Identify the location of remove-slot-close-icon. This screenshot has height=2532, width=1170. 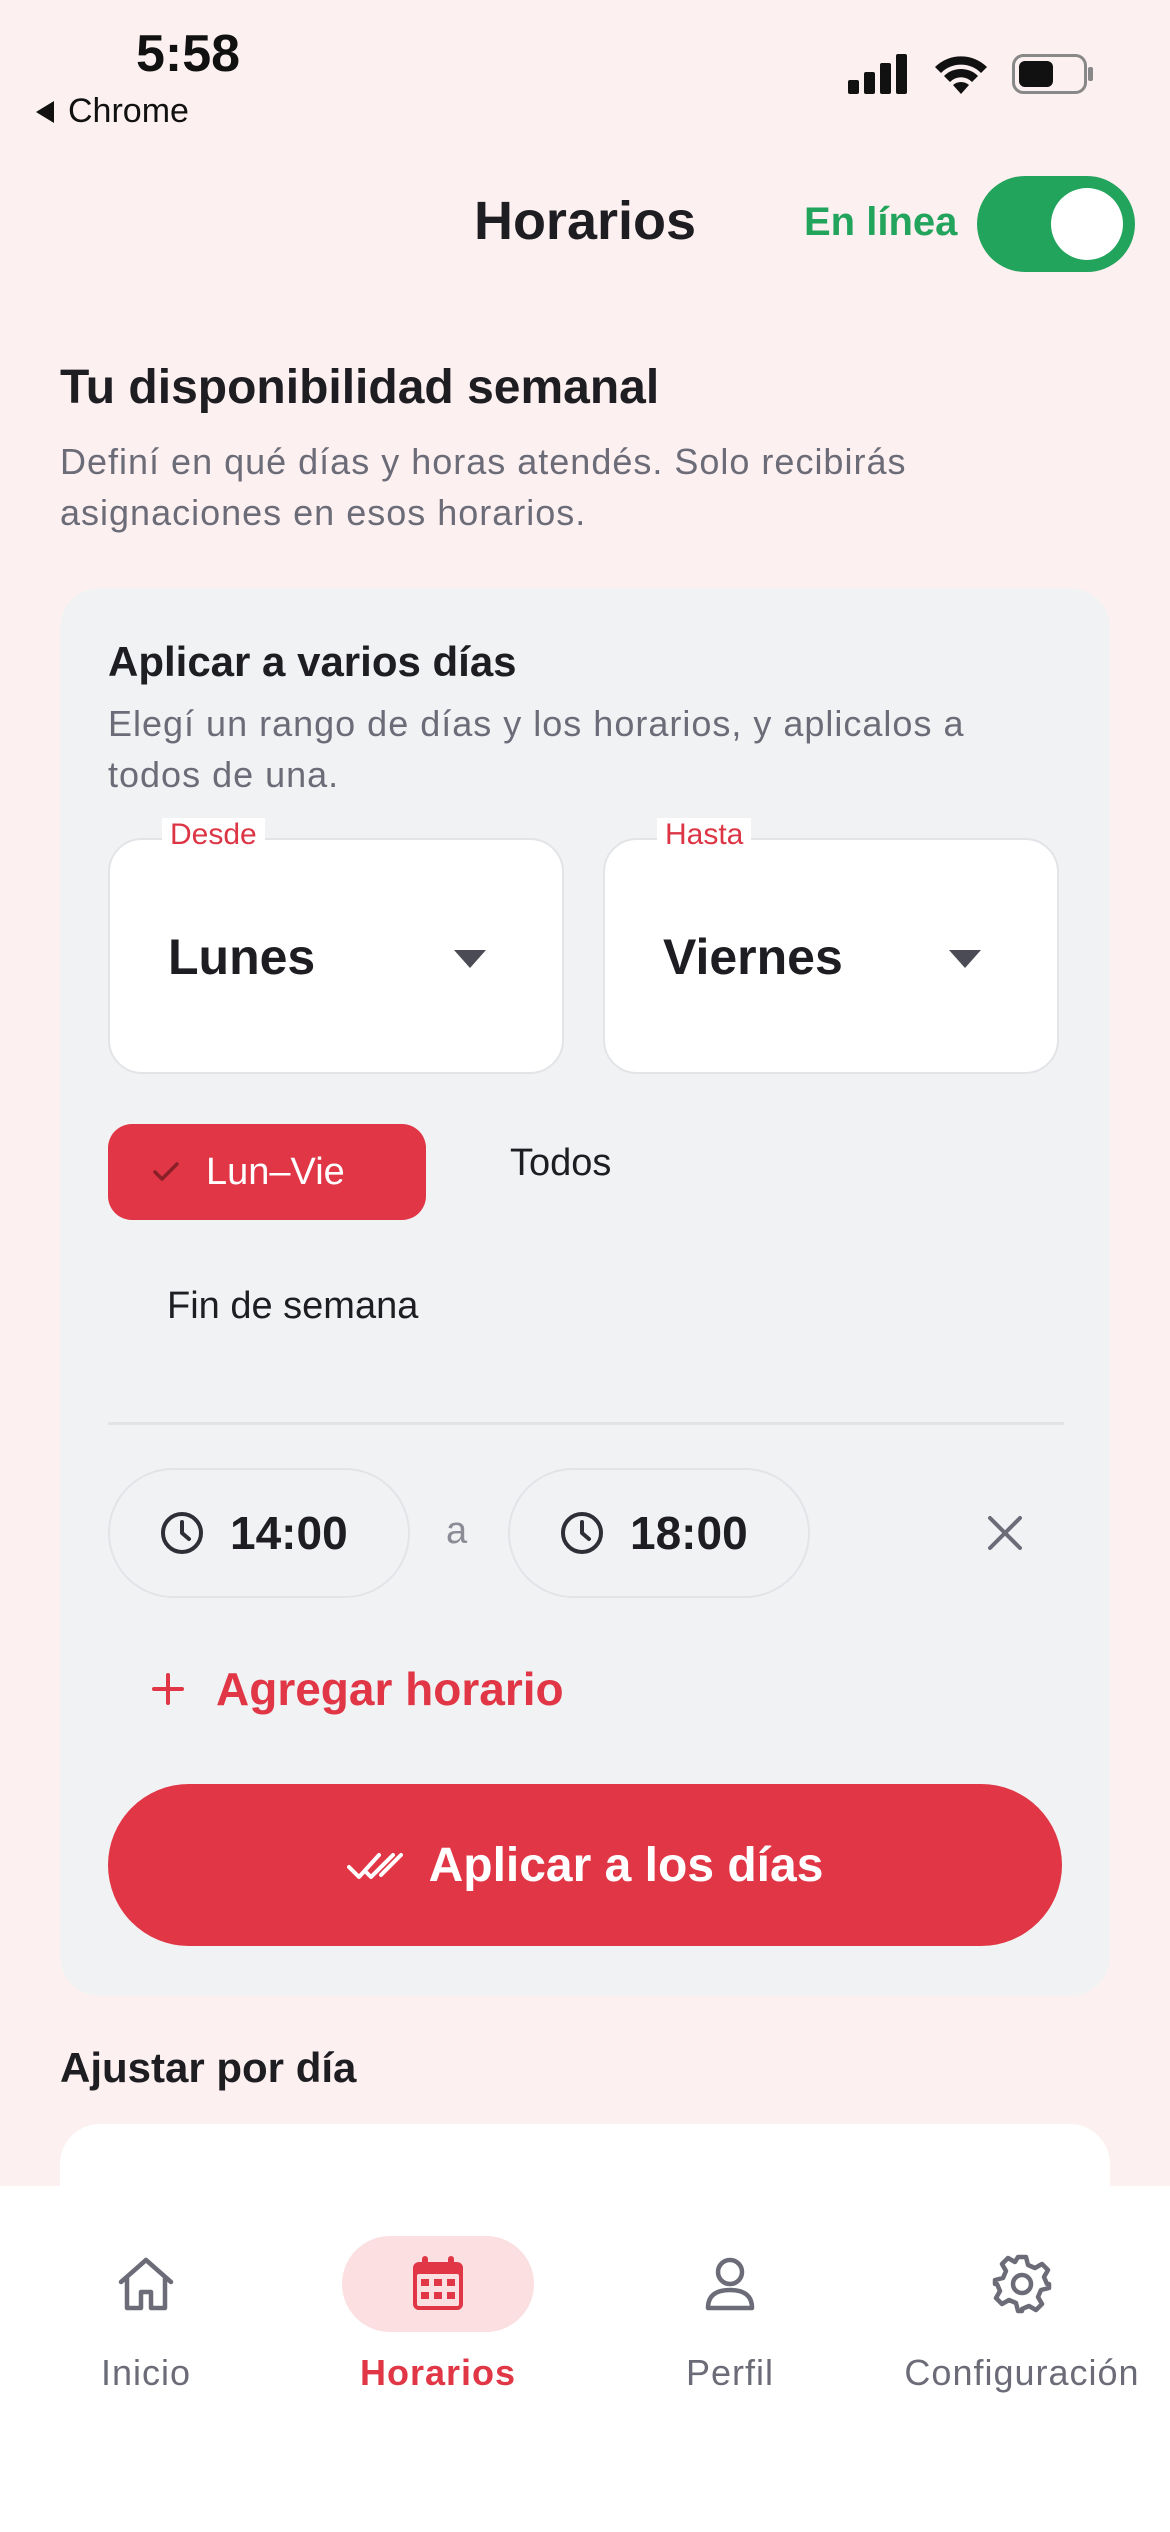
(1005, 1533).